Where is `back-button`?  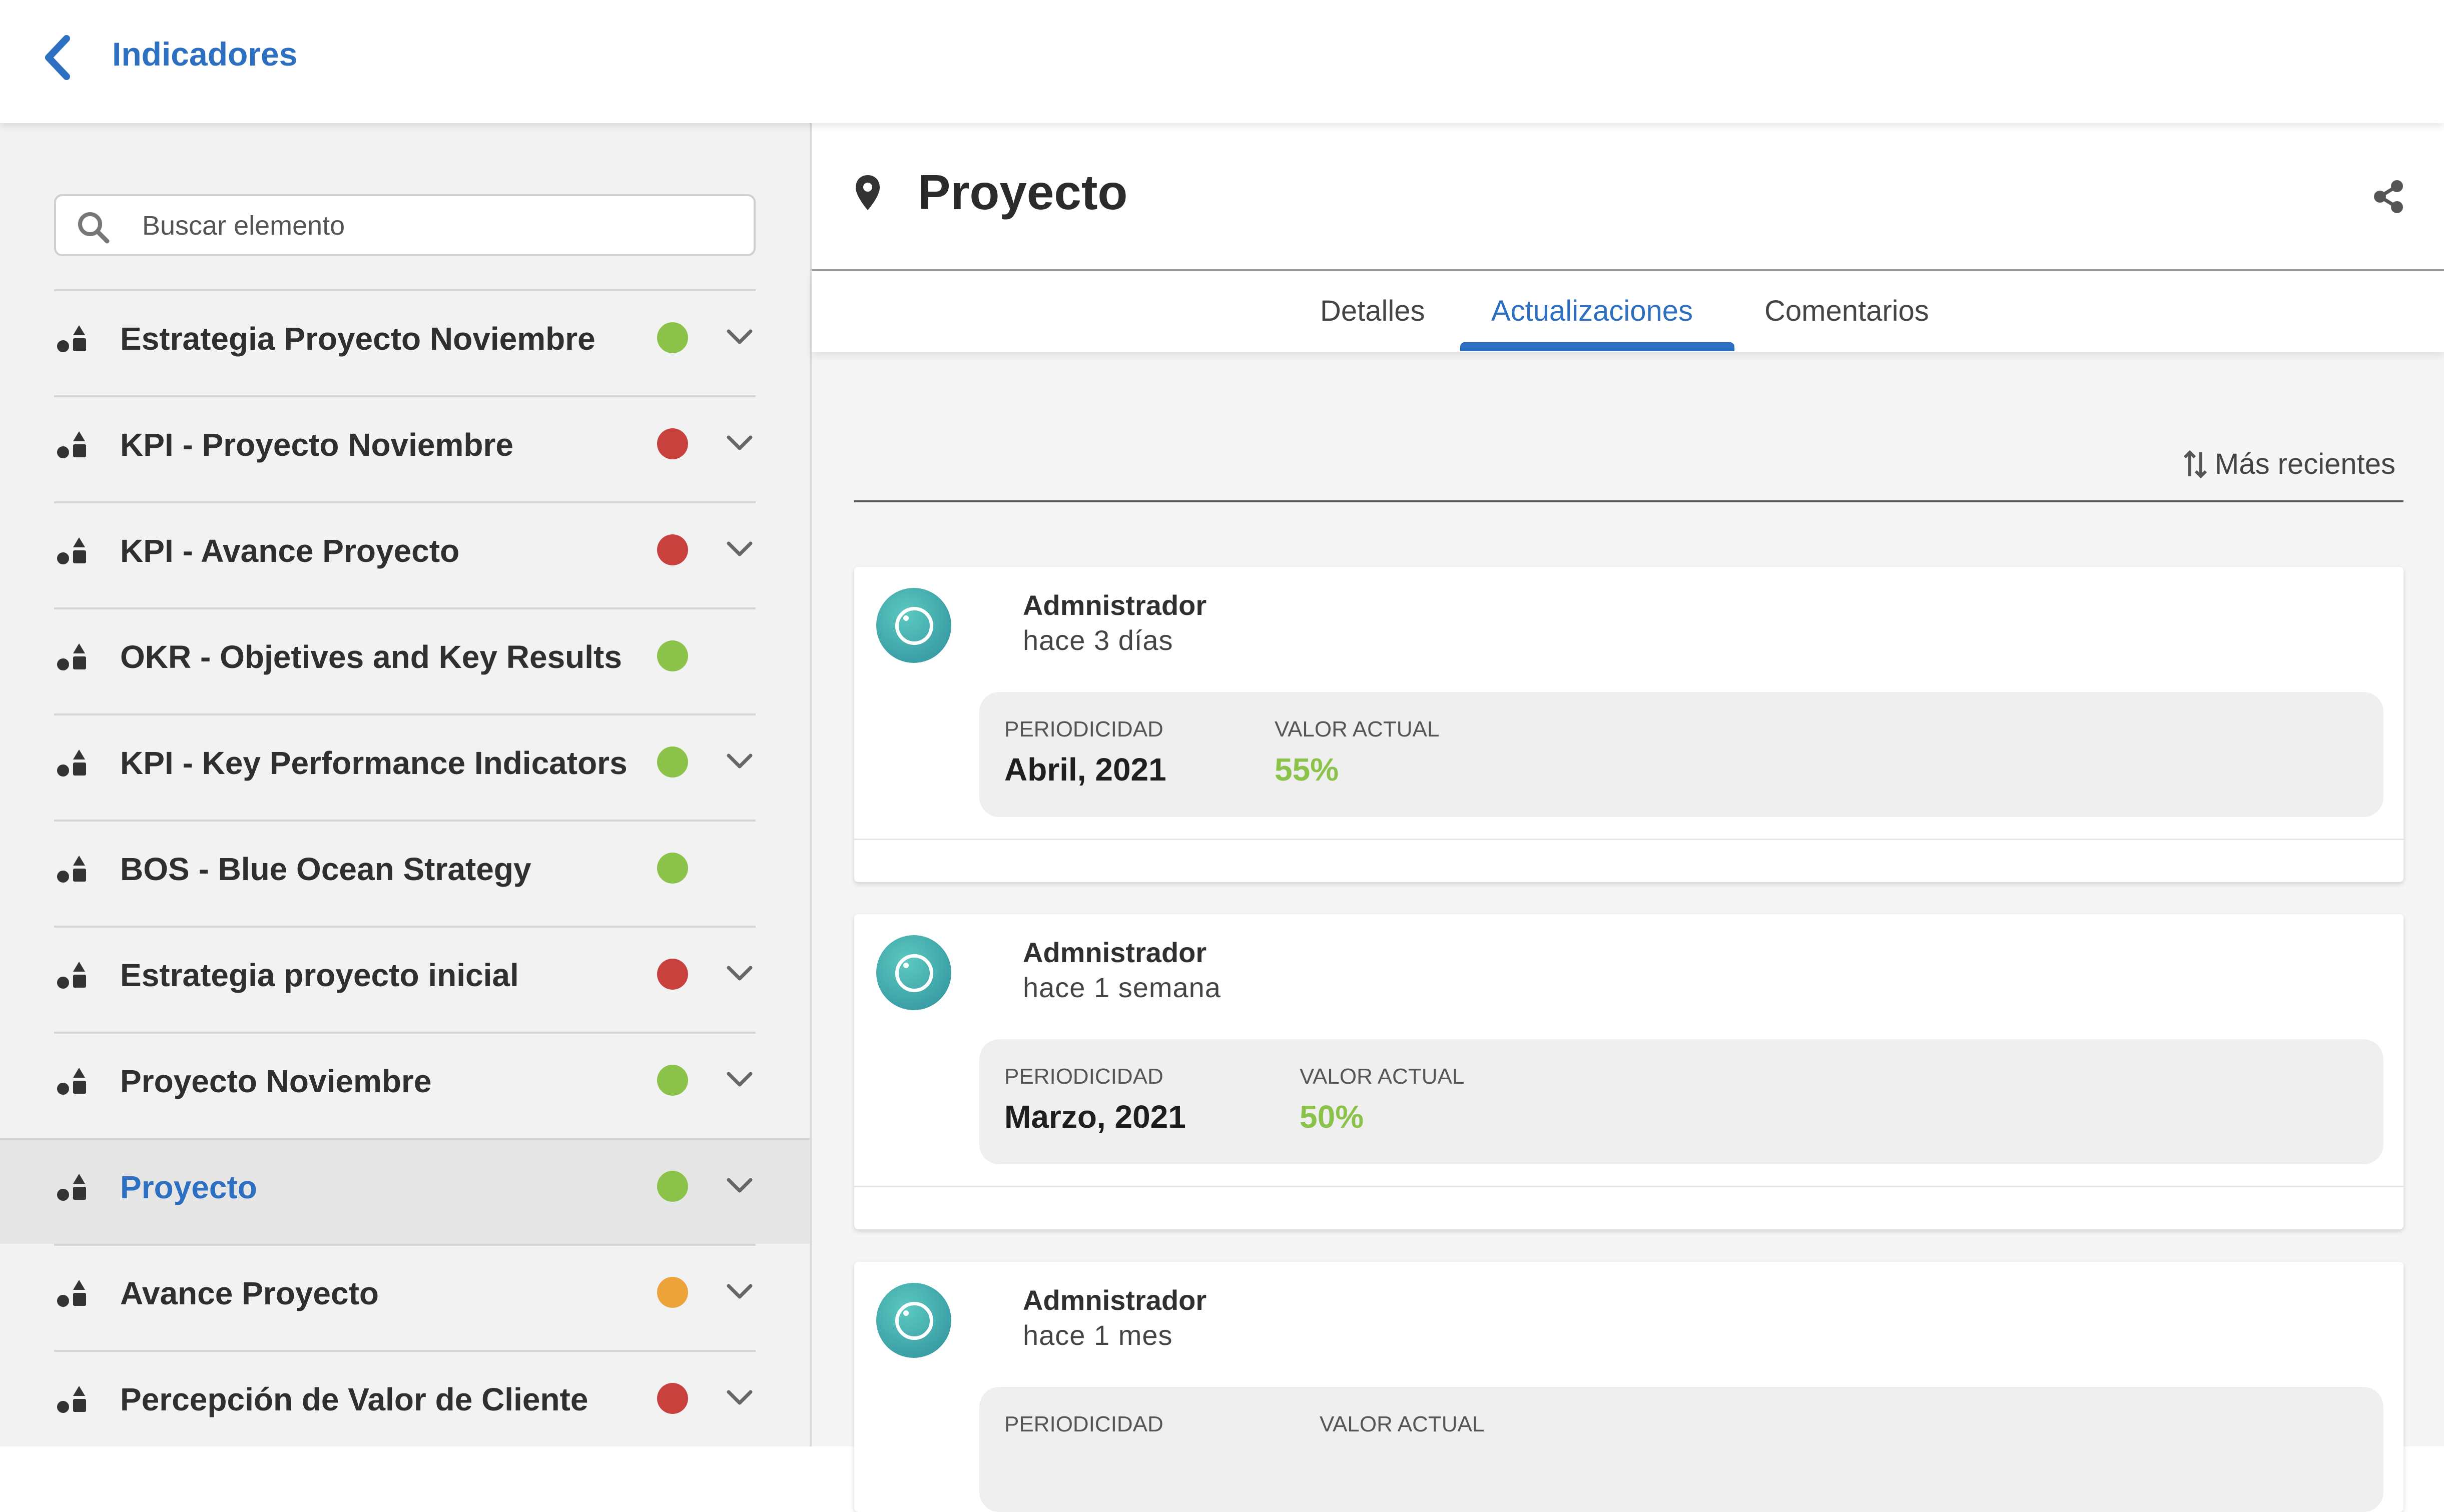
back-button is located at coordinates (58, 57).